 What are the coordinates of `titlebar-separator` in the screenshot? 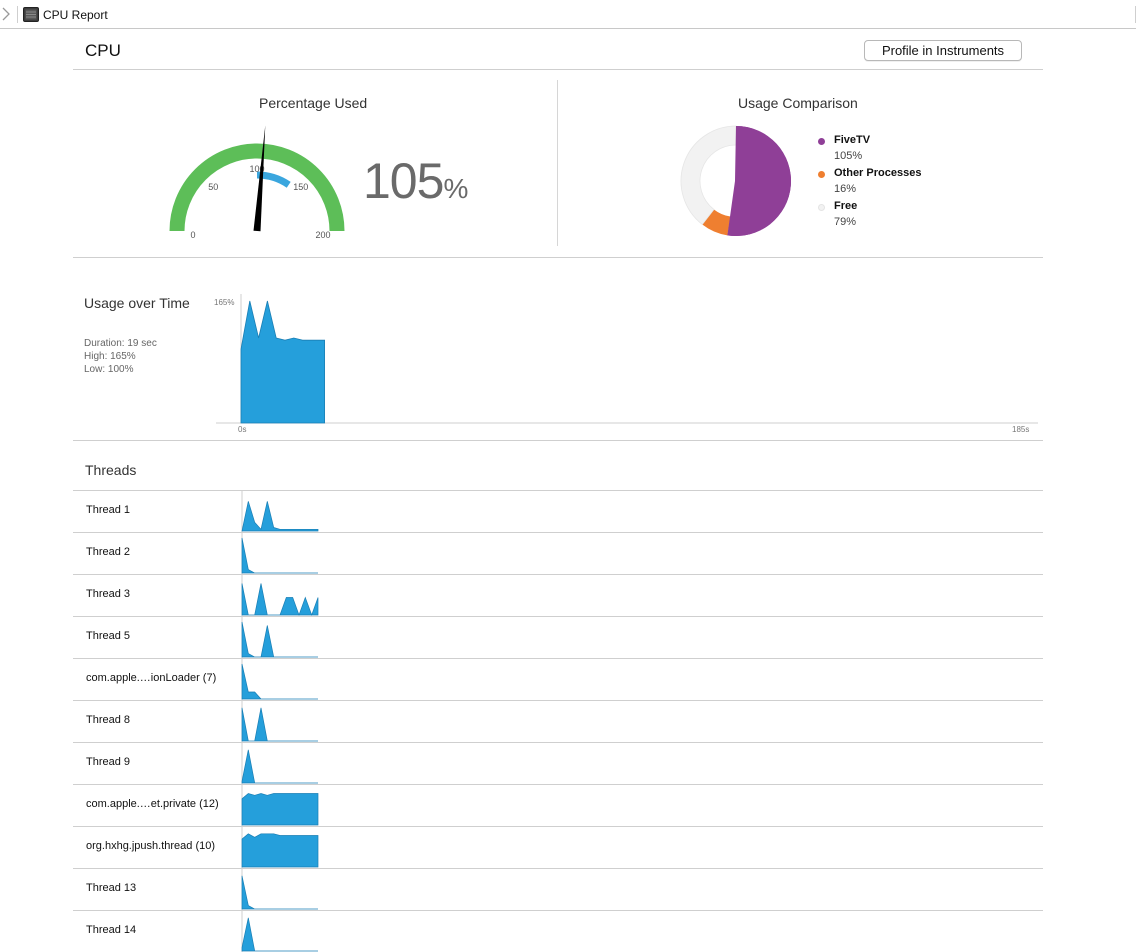 It's located at (17, 14).